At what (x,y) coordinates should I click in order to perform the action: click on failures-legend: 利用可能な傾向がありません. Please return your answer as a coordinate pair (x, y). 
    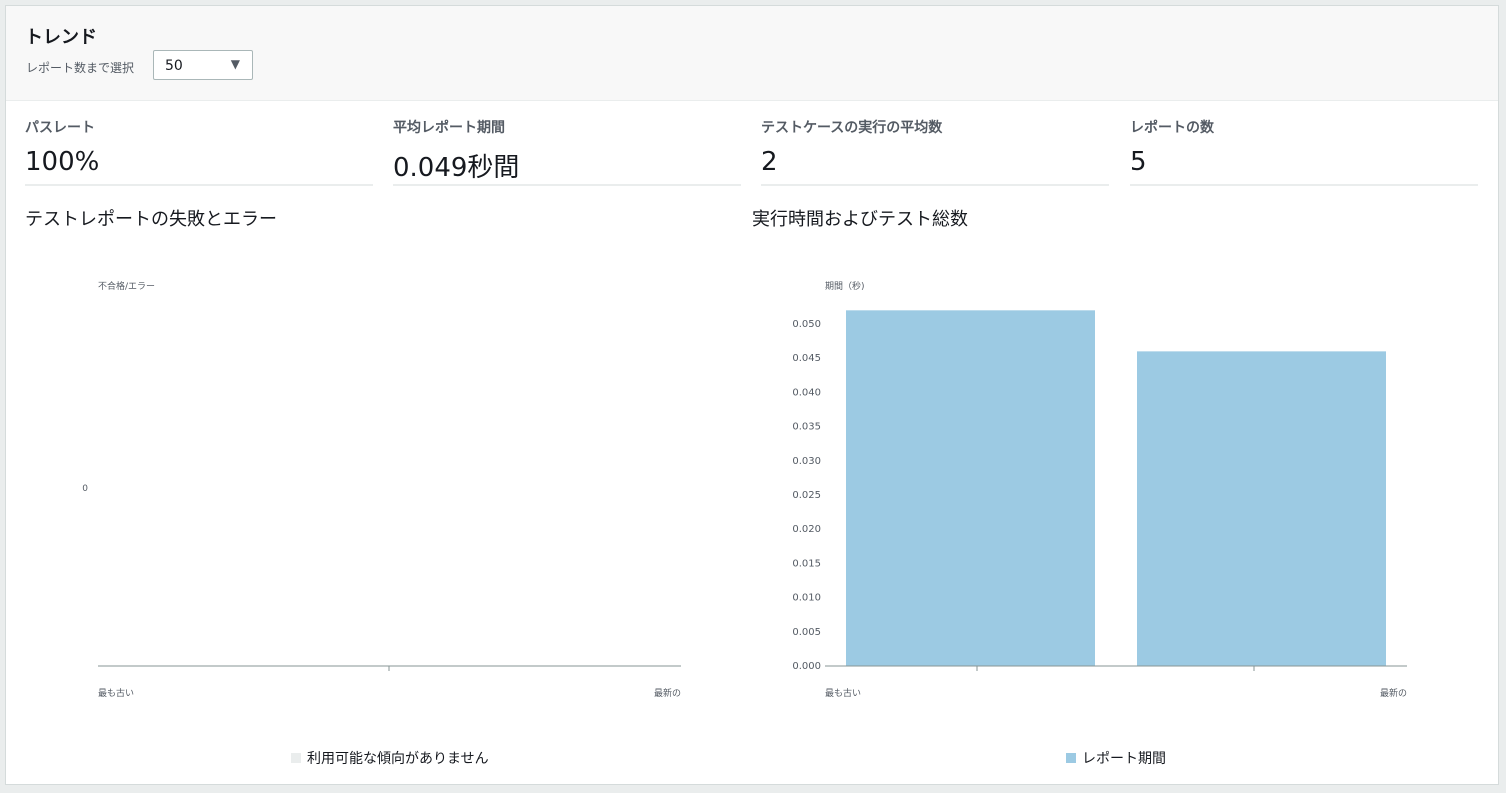
    Looking at the image, I should click on (390, 758).